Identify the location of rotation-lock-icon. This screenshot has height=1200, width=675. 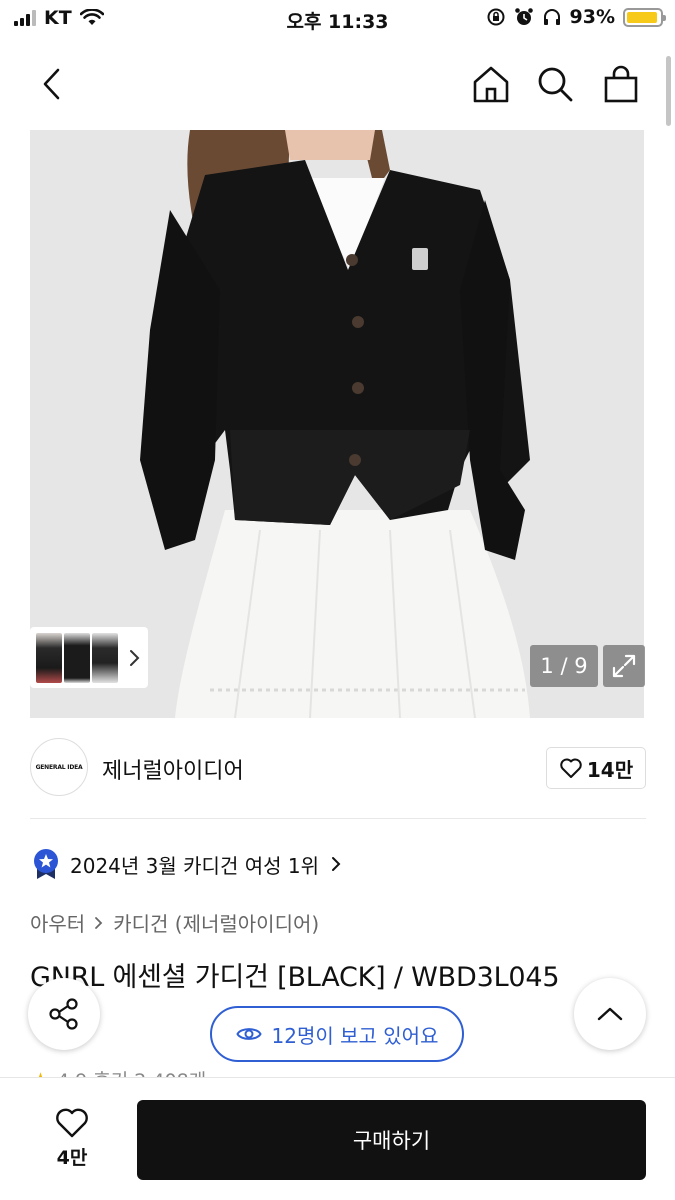
(496, 17).